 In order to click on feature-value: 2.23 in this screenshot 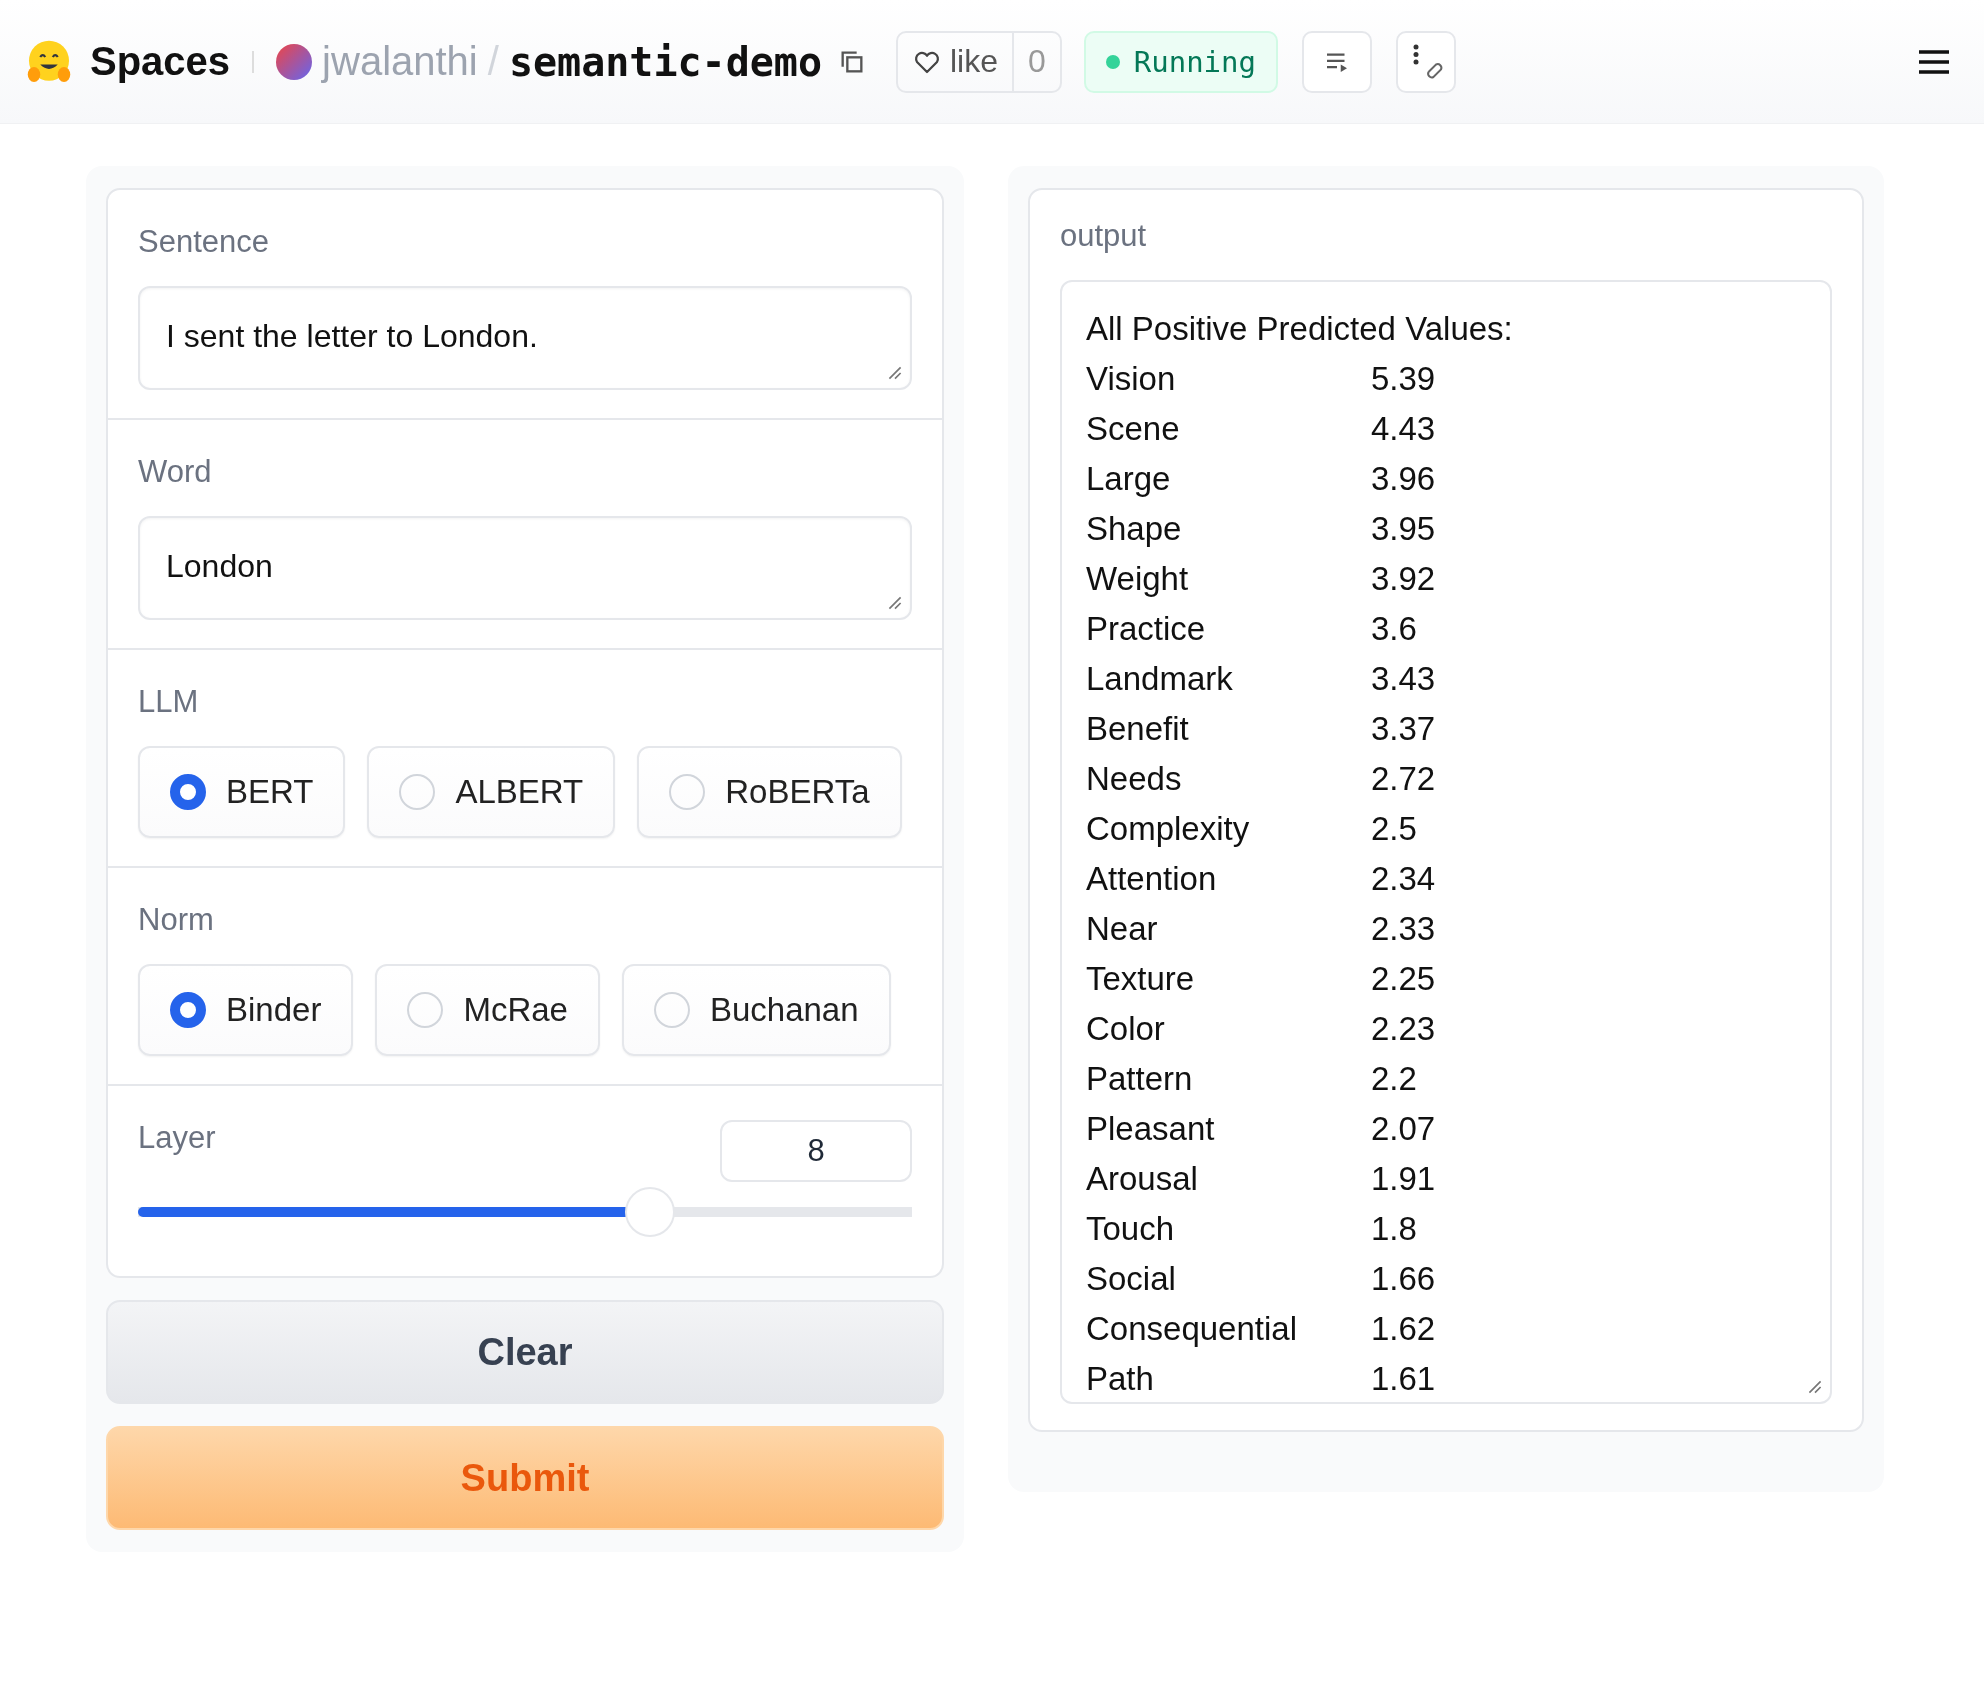, I will do `click(1404, 1029)`.